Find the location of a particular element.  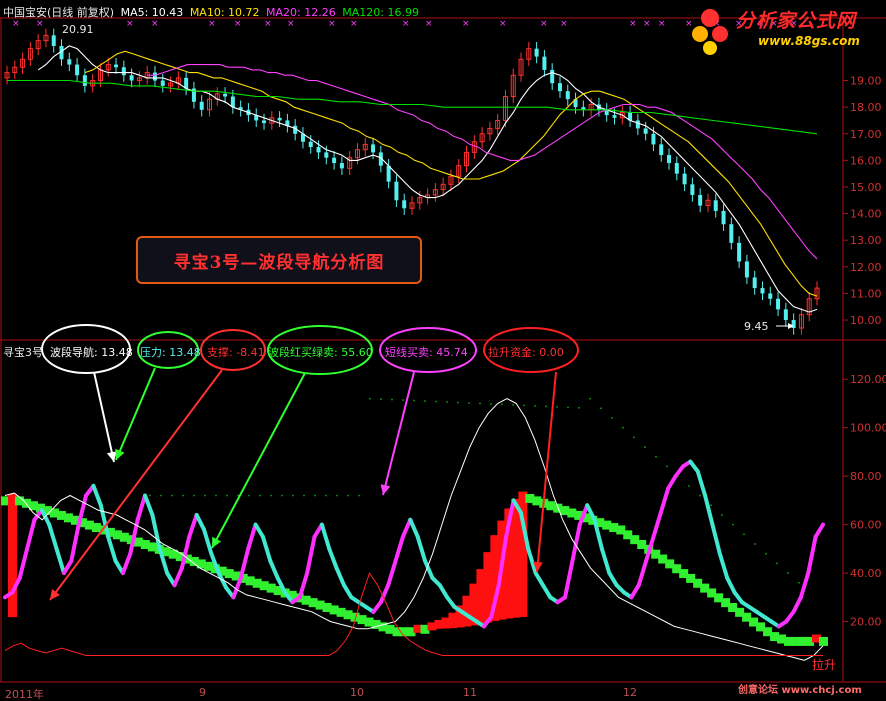

indicator-label-capital: 拉升资金: 0.00 is located at coordinates (526, 352).